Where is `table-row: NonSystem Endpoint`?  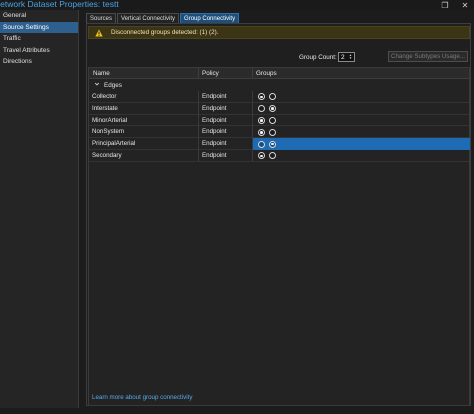
table-row: NonSystem Endpoint is located at coordinates (279, 132).